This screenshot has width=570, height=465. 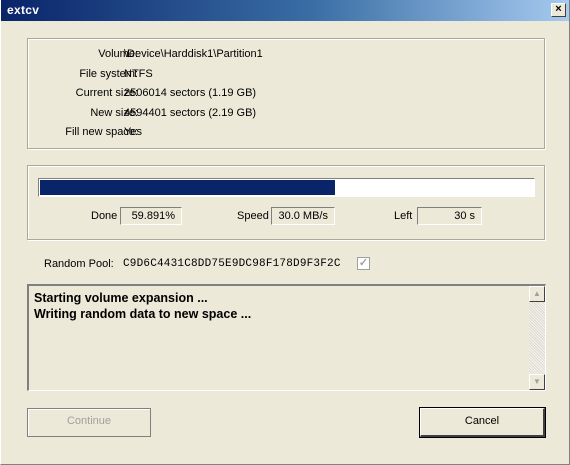 I want to click on arrow-up-icon: ▲, so click(x=537, y=293).